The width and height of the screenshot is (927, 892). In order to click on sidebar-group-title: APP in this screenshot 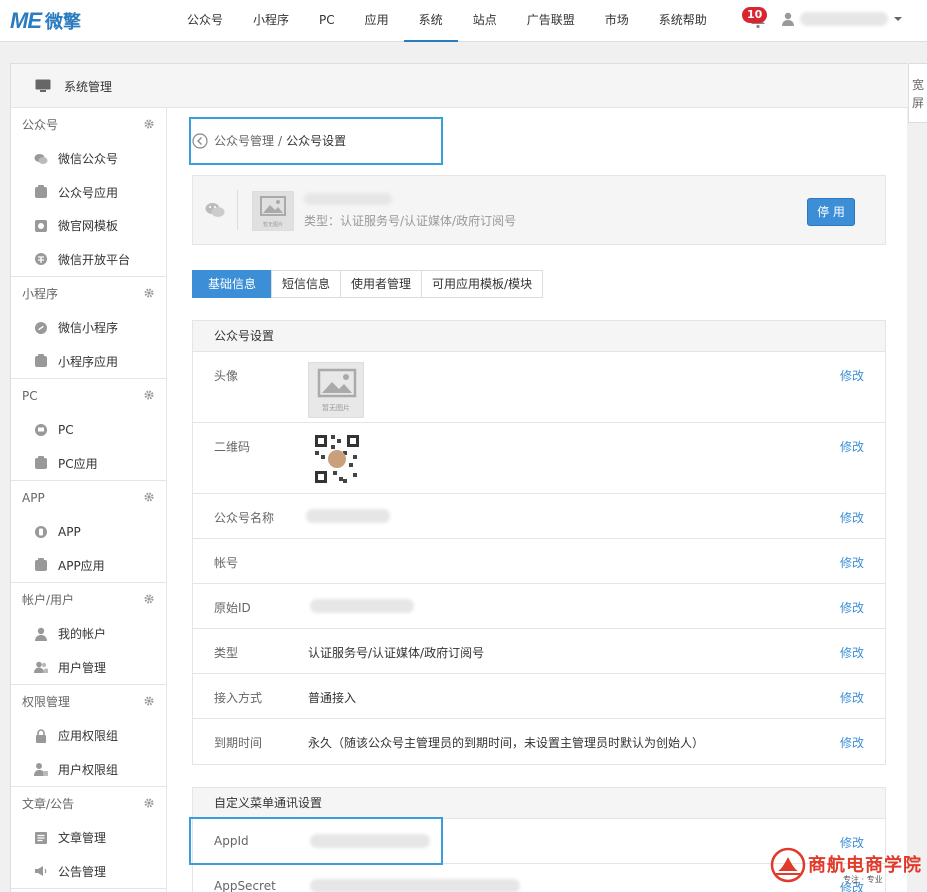, I will do `click(88, 498)`.